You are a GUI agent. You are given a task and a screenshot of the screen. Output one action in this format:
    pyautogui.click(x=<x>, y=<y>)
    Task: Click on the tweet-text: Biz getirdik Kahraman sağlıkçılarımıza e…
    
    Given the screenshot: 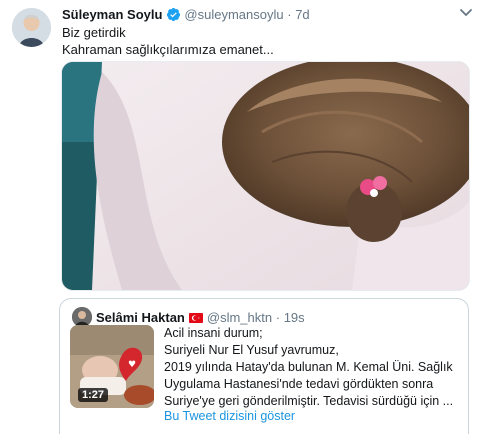 What is the action you would take?
    pyautogui.click(x=168, y=41)
    